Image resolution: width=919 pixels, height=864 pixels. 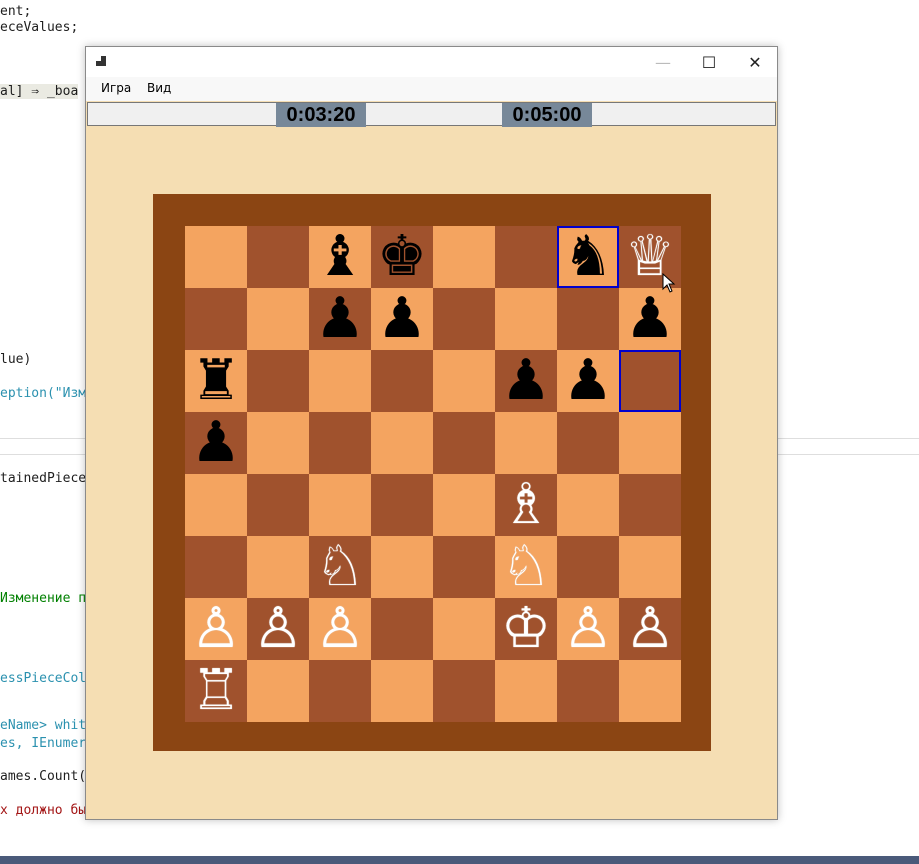 What do you see at coordinates (431, 114) in the screenshot?
I see `timer-panel: 0:03:20 0:05:00` at bounding box center [431, 114].